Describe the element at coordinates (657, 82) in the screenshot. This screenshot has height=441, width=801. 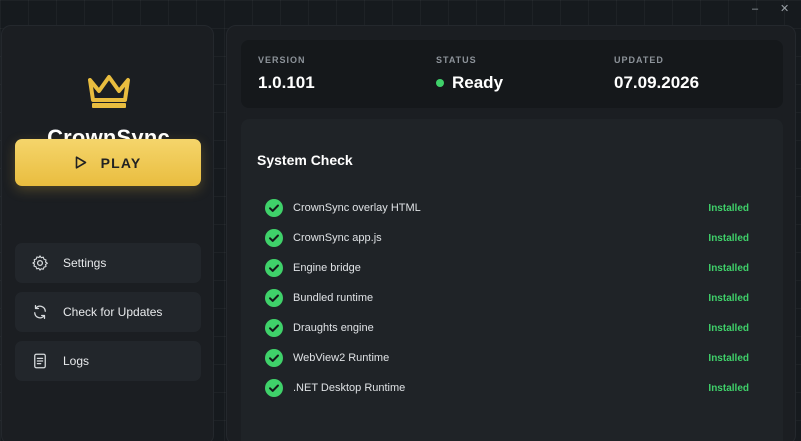
I see `updated-value: 07.09.2026` at that location.